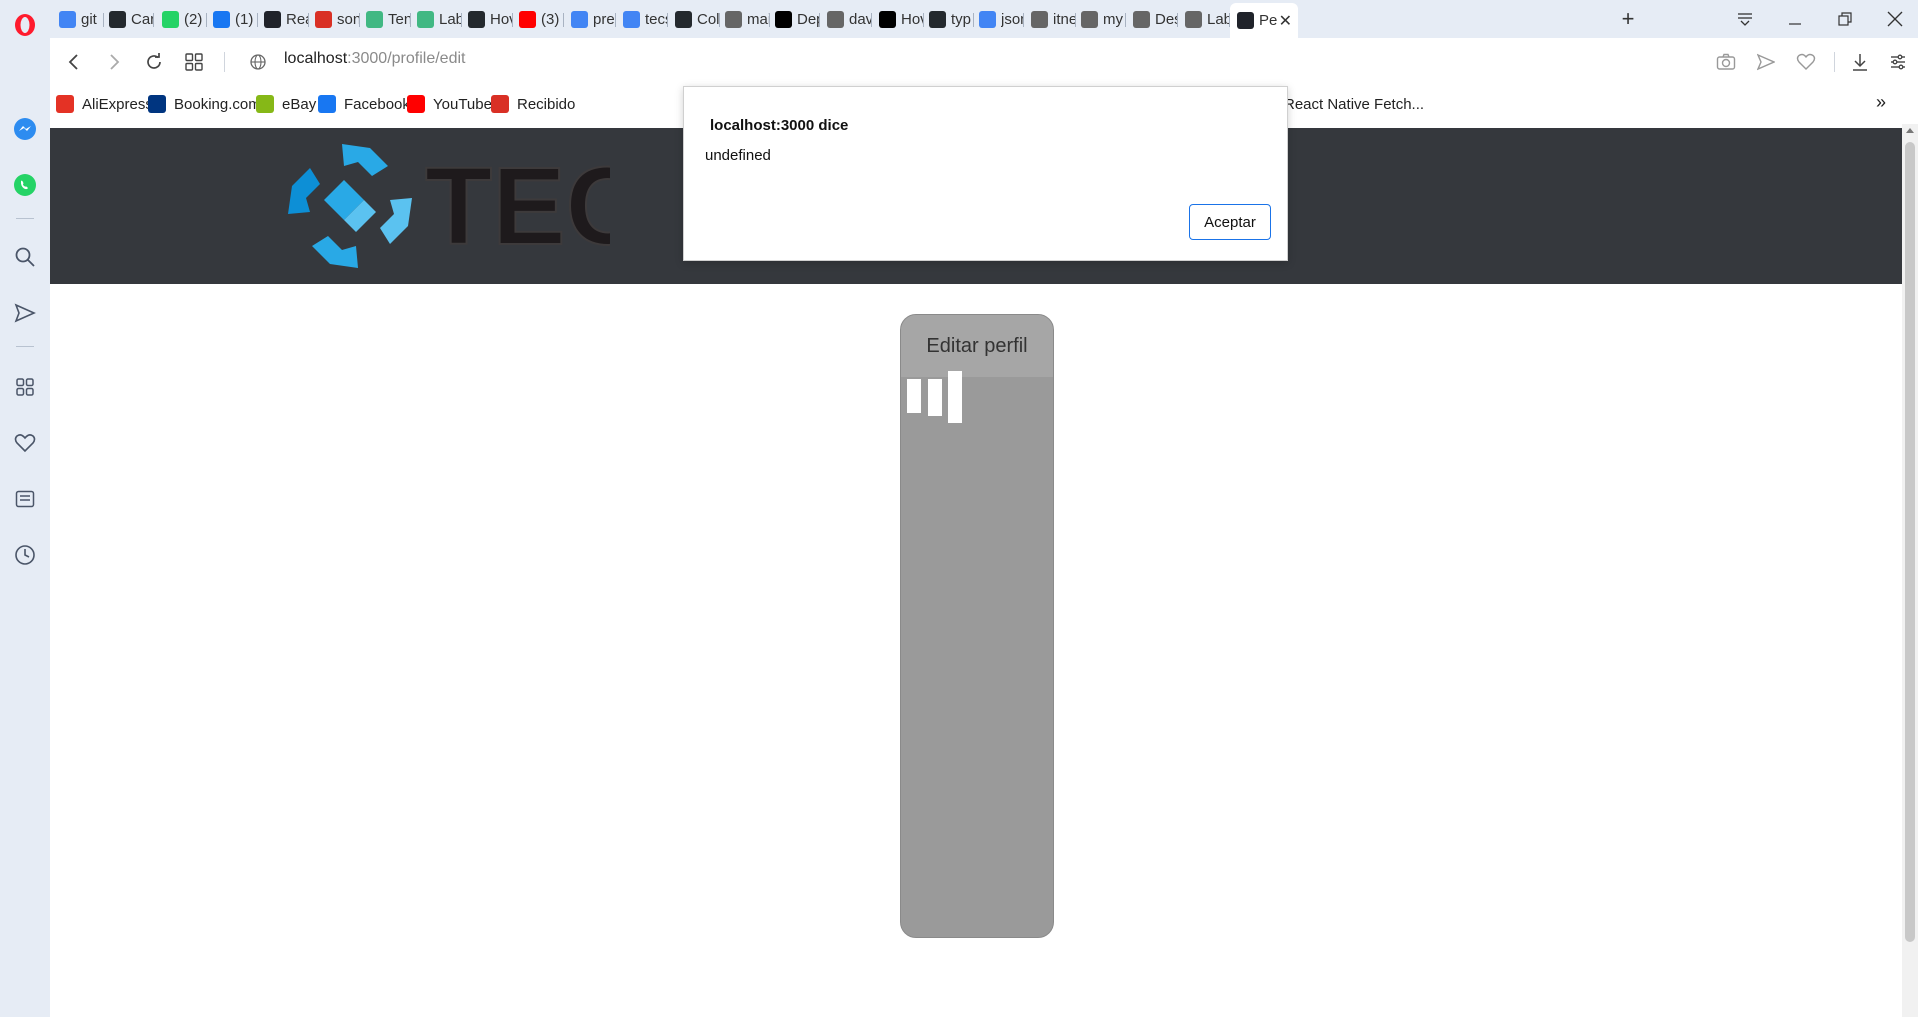 This screenshot has height=1017, width=1918. I want to click on bookmark-item: YouTube, so click(449, 104).